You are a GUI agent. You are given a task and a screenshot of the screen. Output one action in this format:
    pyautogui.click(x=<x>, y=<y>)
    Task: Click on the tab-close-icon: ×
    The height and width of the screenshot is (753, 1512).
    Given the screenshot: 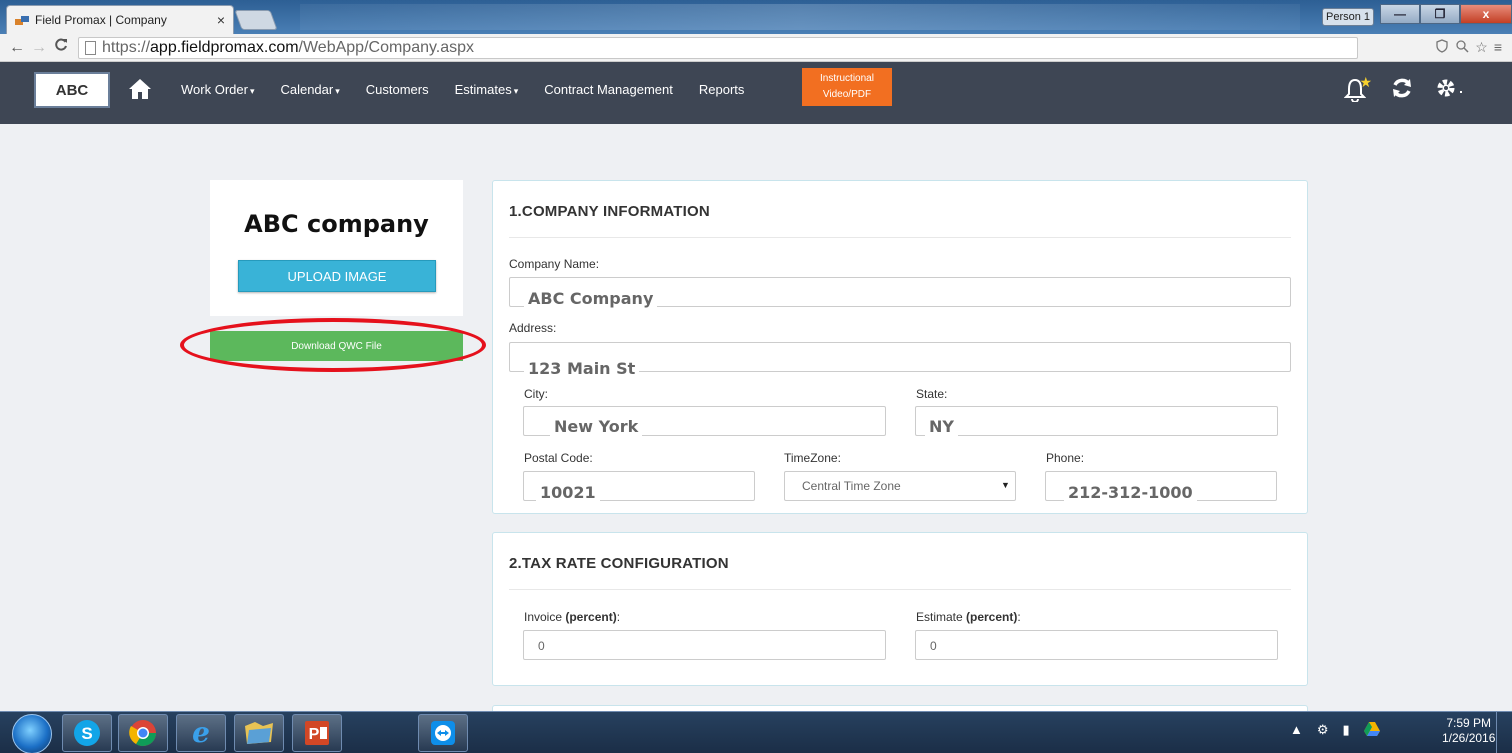 What is the action you would take?
    pyautogui.click(x=221, y=20)
    